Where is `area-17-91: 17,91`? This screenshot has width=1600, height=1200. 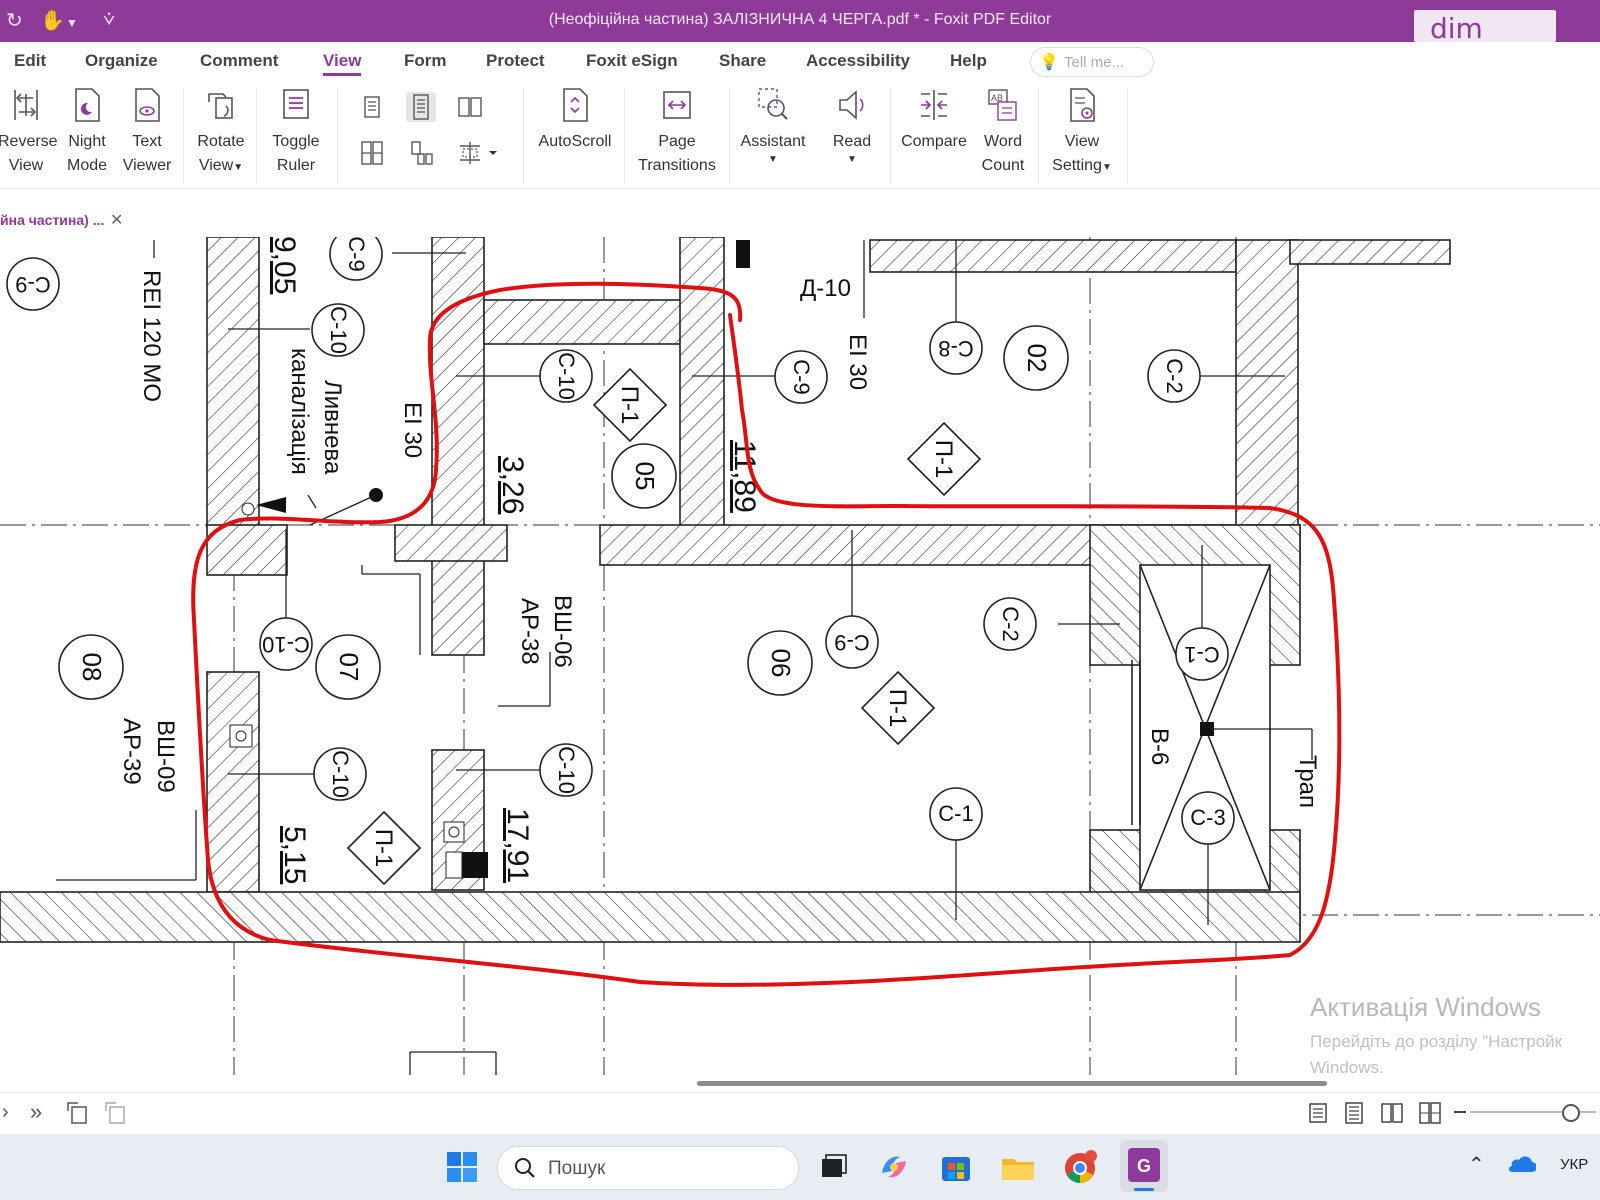 area-17-91: 17,91 is located at coordinates (517, 845).